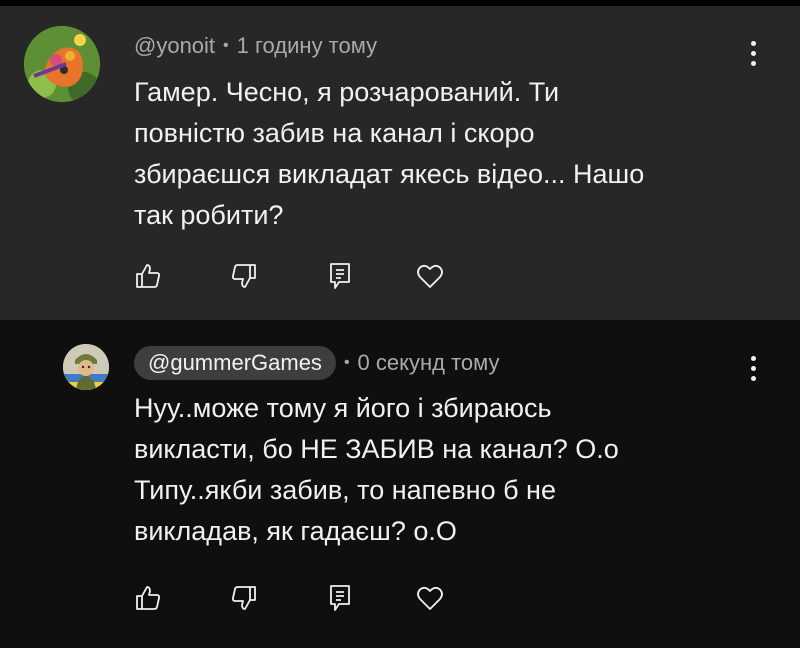 This screenshot has height=648, width=800. Describe the element at coordinates (429, 363) in the screenshot. I see `comment-time: 0 секунд тому` at that location.